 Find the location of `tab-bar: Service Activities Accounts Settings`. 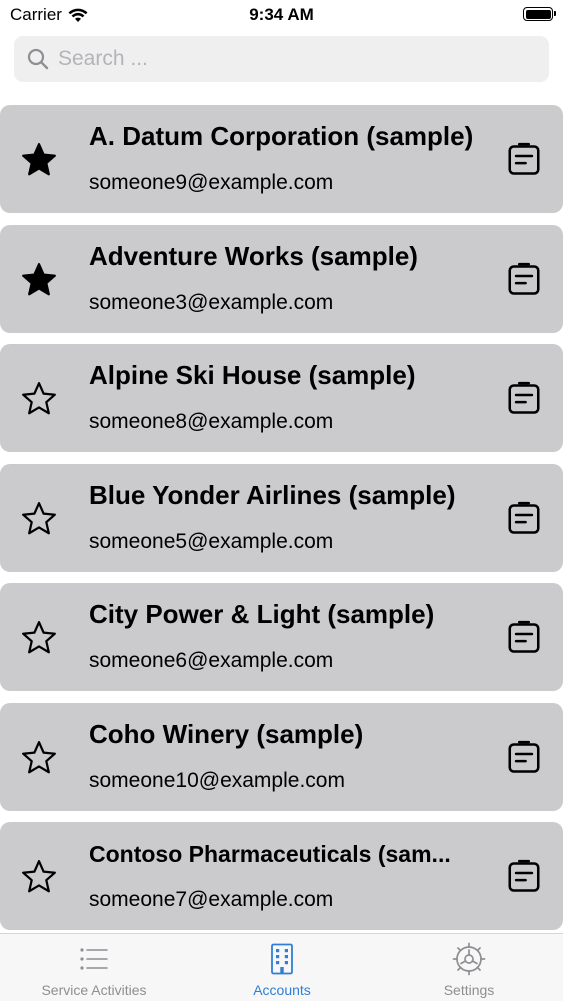

tab-bar: Service Activities Accounts Settings is located at coordinates (281, 967).